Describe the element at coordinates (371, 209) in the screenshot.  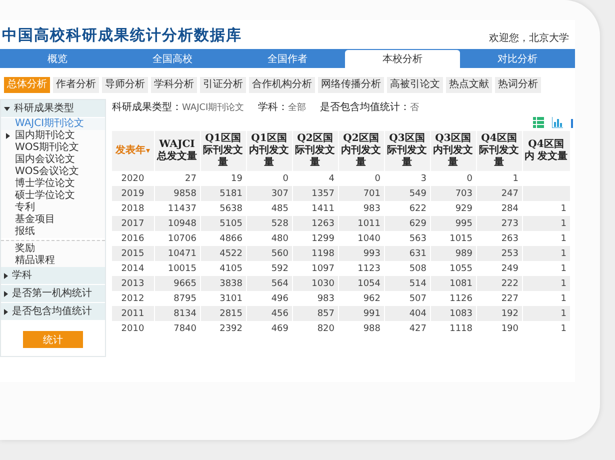
I see `table-cell: 983` at that location.